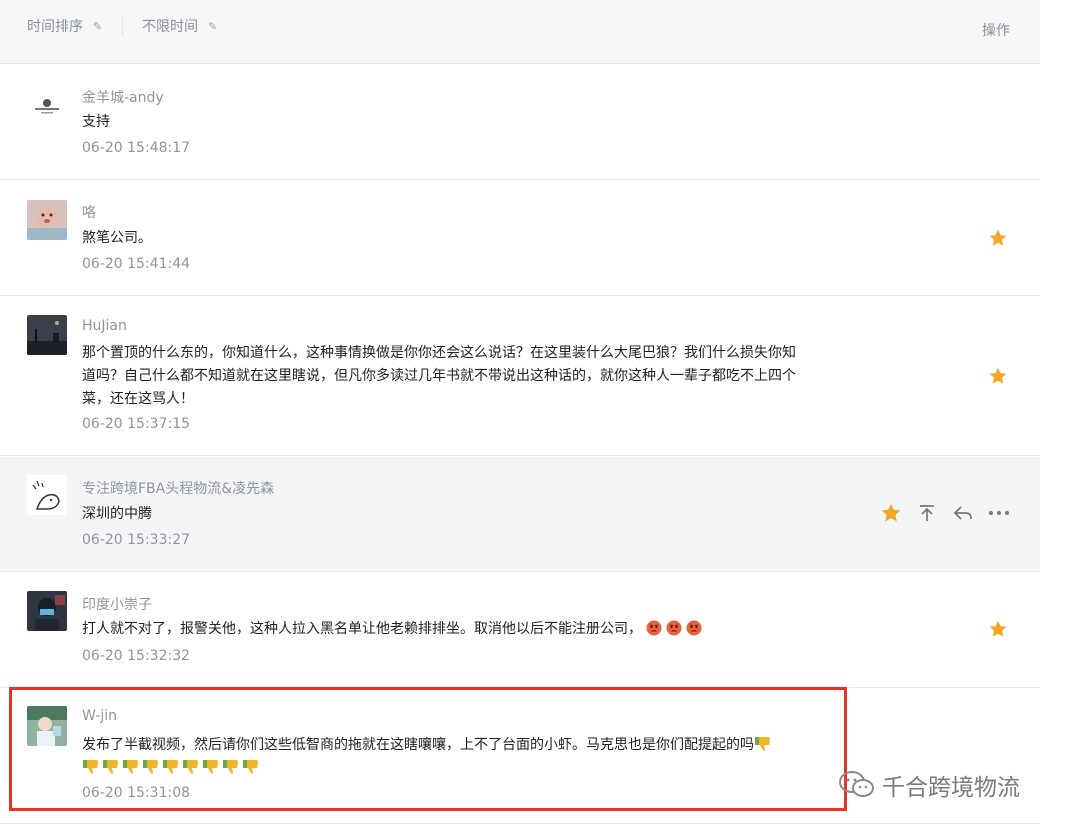 Image resolution: width=1080 pixels, height=837 pixels. Describe the element at coordinates (122, 26) in the screenshot. I see `header-divider` at that location.